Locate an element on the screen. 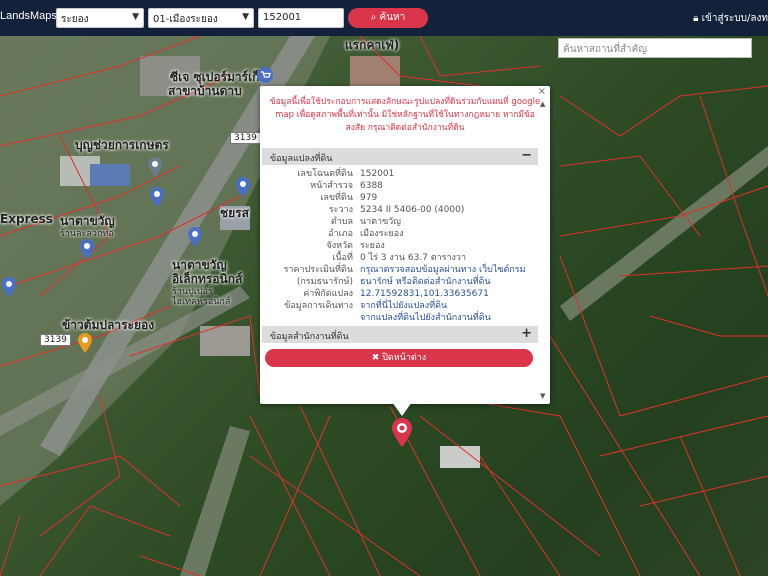 The image size is (768, 576). brand-logo: LandsMaps is located at coordinates (28, 16).